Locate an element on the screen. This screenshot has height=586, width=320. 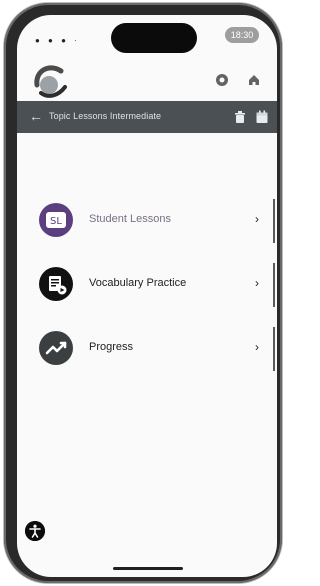
signal-icon: ● ● ● · is located at coordinates (57, 40).